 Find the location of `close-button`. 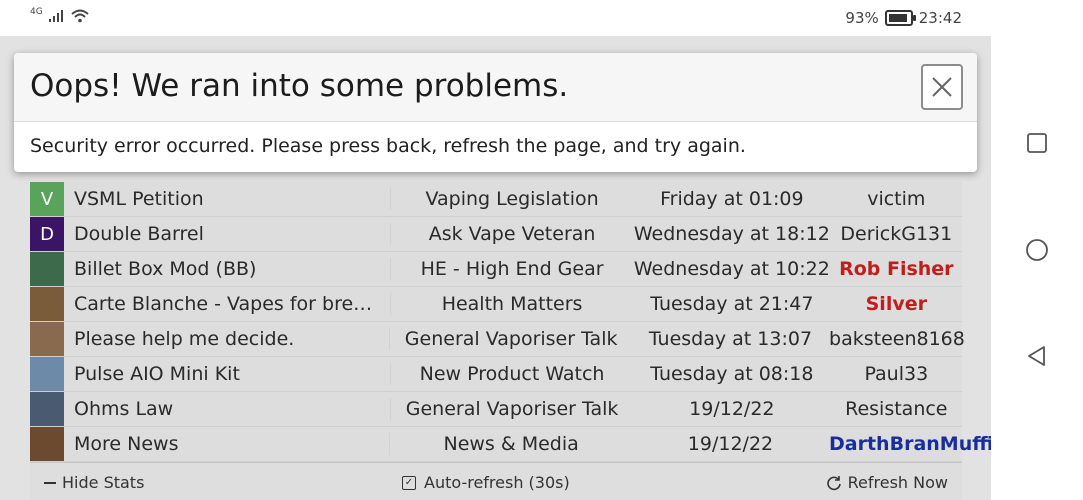

close-button is located at coordinates (942, 87).